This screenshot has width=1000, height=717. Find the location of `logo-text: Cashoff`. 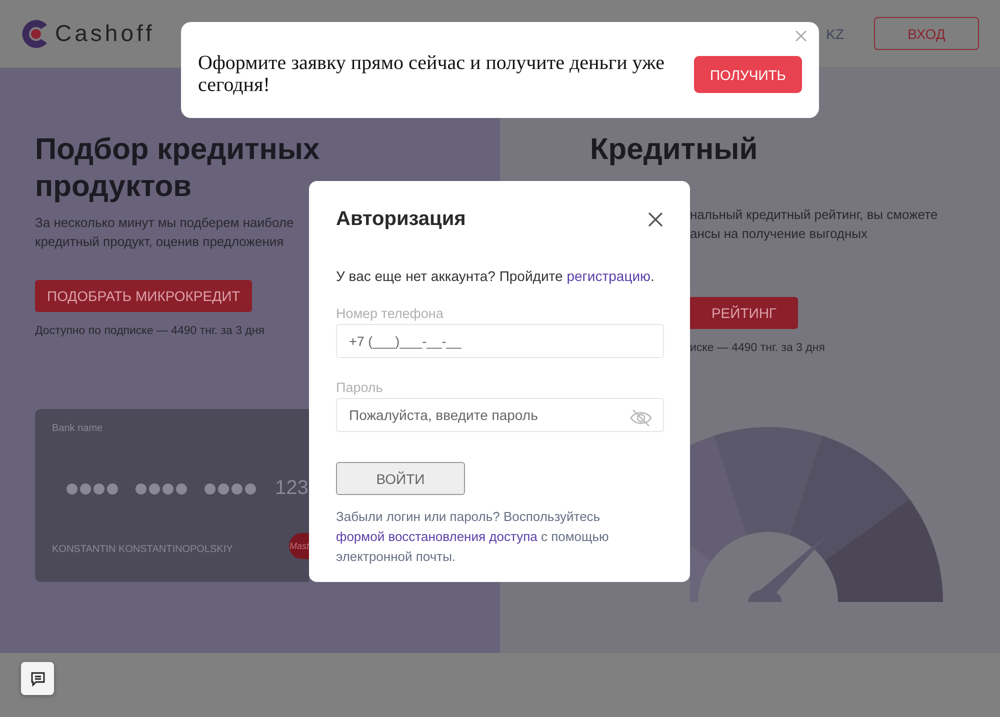

logo-text: Cashoff is located at coordinates (105, 33).